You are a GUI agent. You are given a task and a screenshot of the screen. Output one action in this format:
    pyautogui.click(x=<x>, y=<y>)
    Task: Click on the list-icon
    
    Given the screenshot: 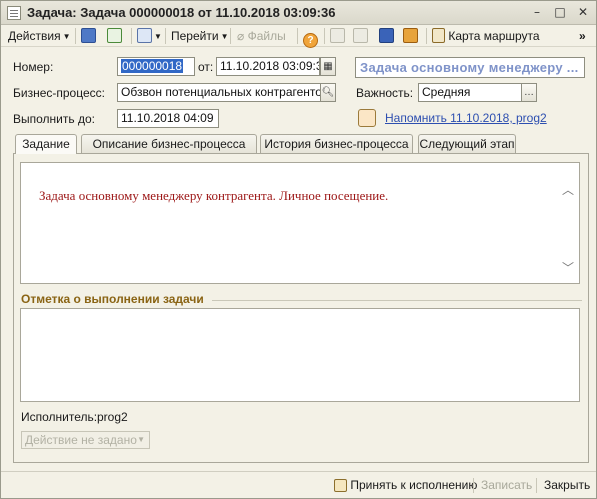 What is the action you would take?
    pyautogui.click(x=337, y=35)
    